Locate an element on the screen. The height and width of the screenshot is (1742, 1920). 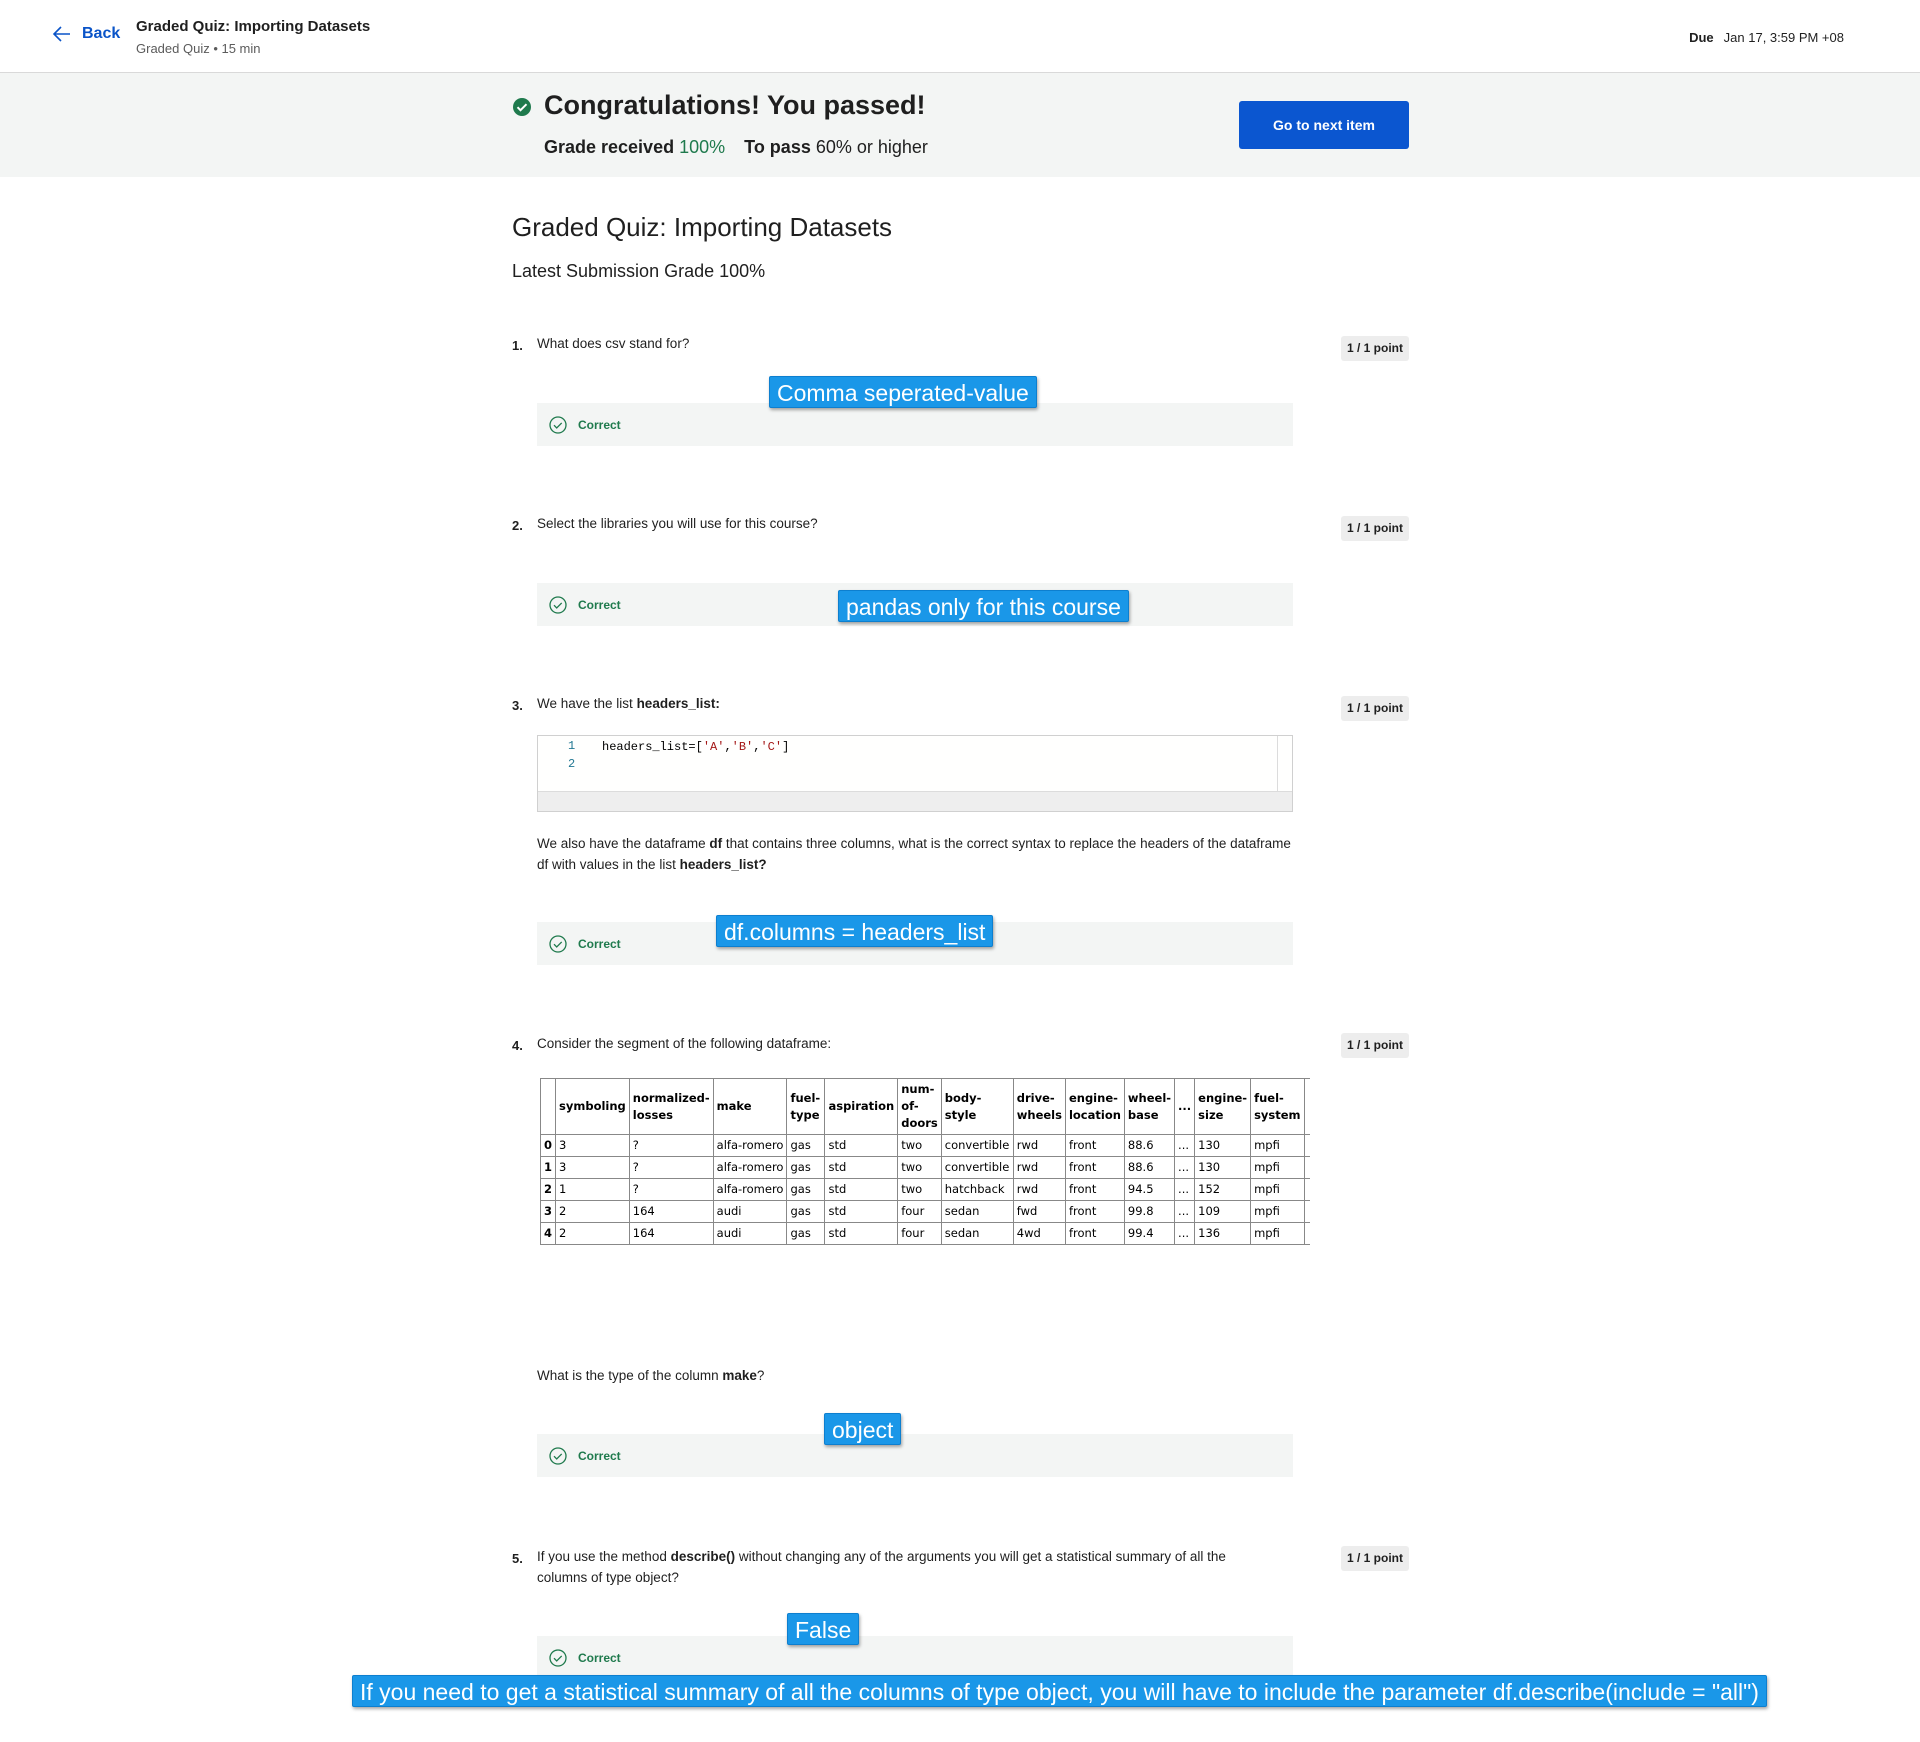
column-header: aspiration is located at coordinates (861, 1106).